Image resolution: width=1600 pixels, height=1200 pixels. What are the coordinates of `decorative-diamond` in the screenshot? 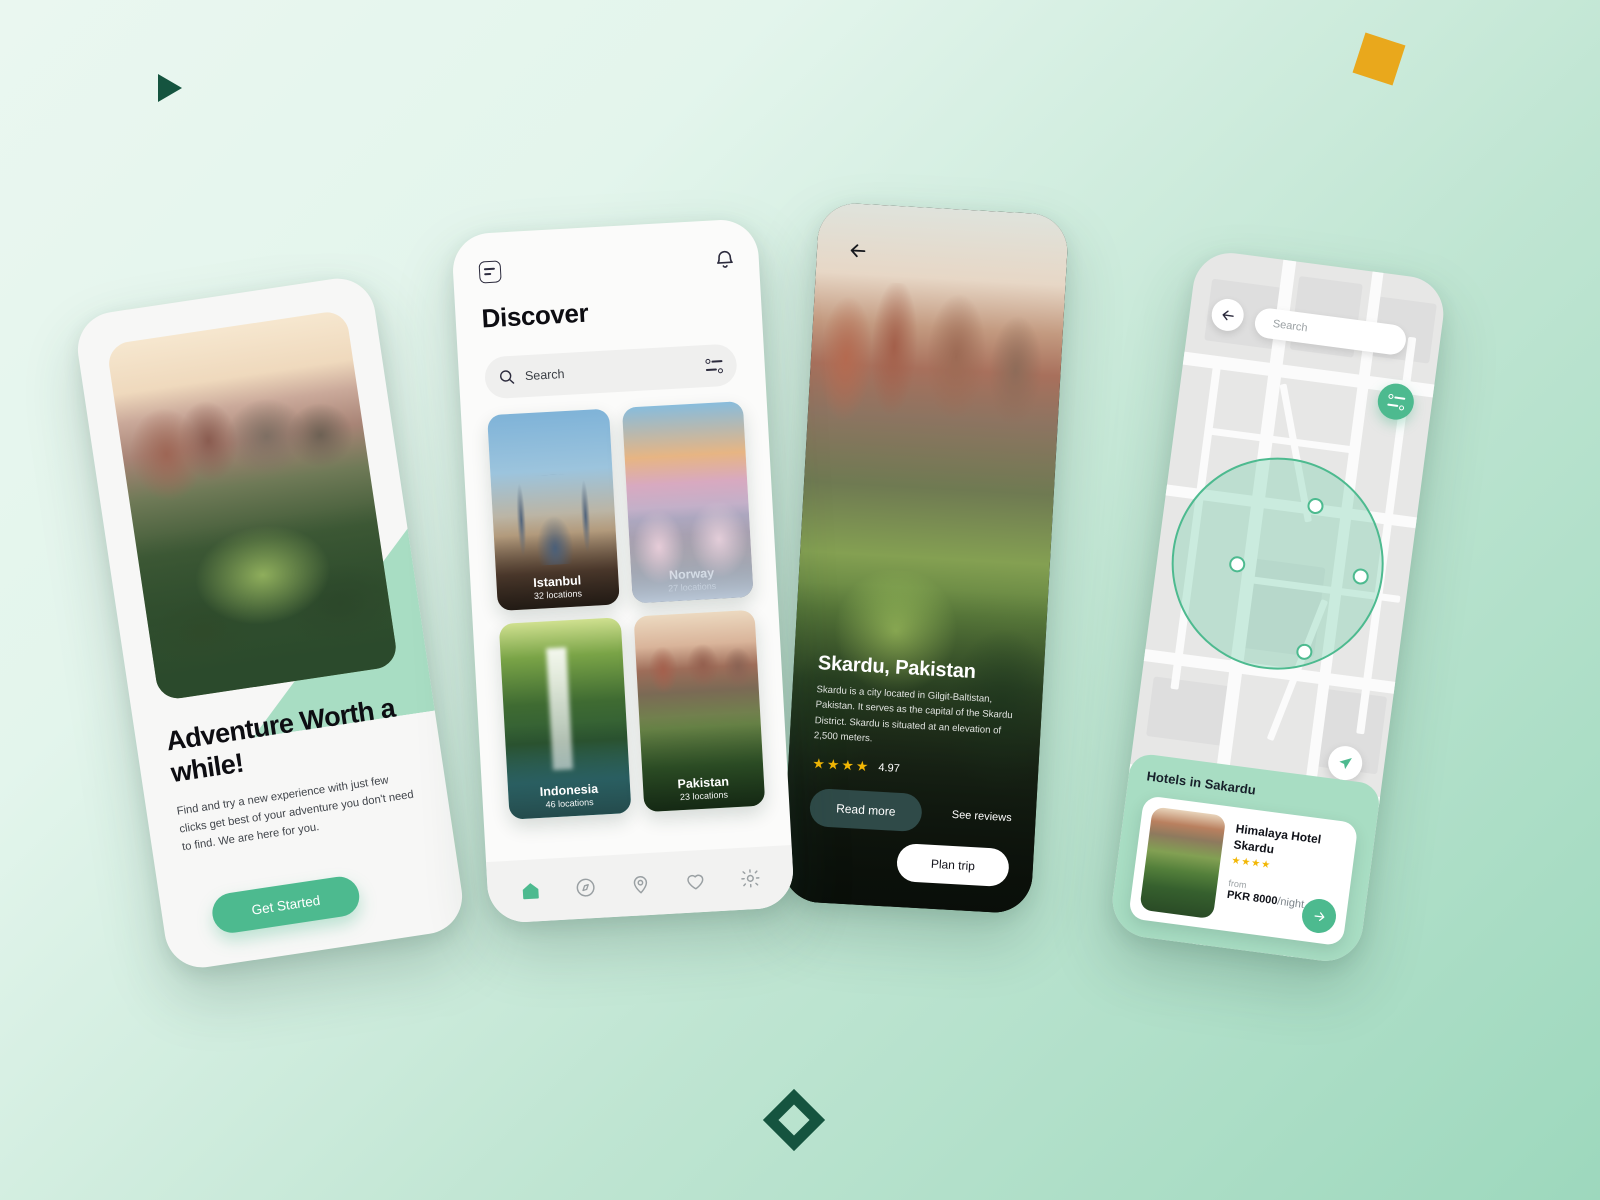 It's located at (794, 1120).